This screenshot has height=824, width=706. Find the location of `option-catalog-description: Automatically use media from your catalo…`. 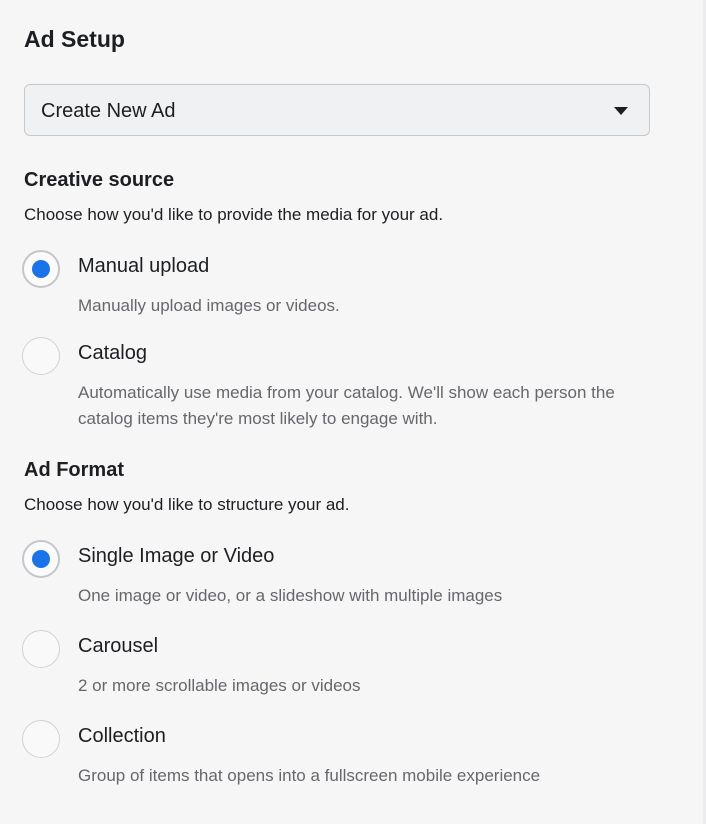

option-catalog-description: Automatically use media from your catalo… is located at coordinates (346, 405).